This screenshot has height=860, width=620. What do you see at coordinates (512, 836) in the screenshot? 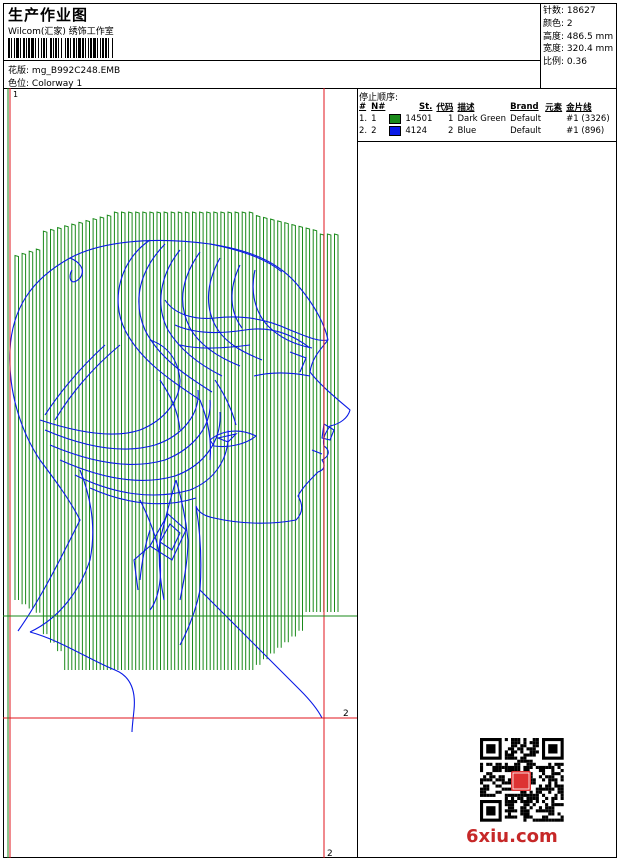
I see `watermark-logo: 6xiu.com` at bounding box center [512, 836].